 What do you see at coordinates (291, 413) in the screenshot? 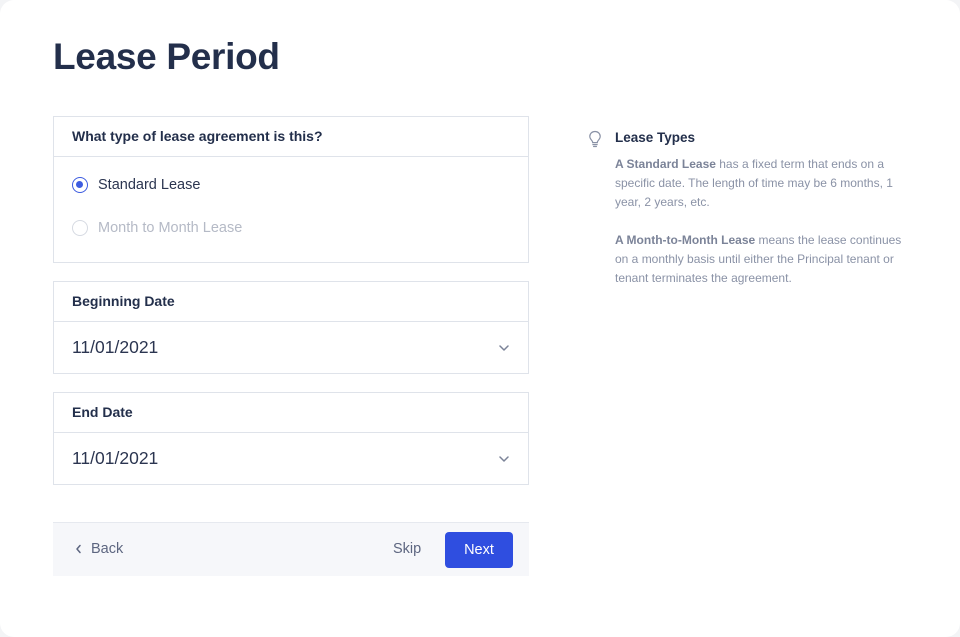
I see `end-date-label: End Date` at bounding box center [291, 413].